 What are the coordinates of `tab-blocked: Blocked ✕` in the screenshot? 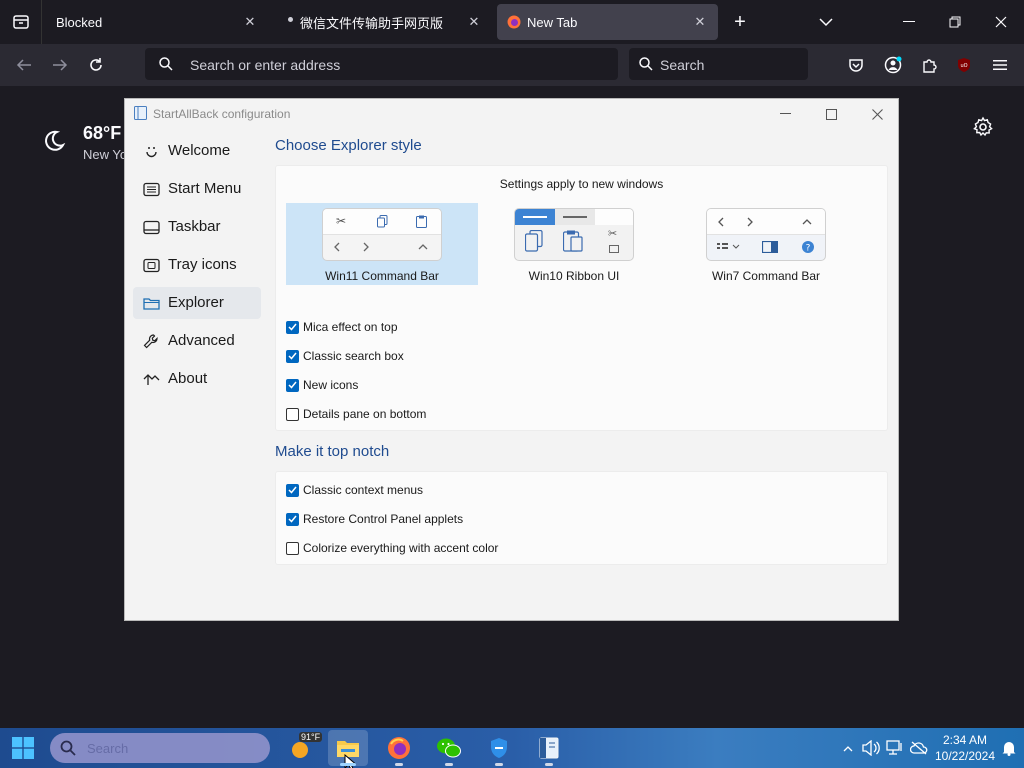 It's located at (156, 22).